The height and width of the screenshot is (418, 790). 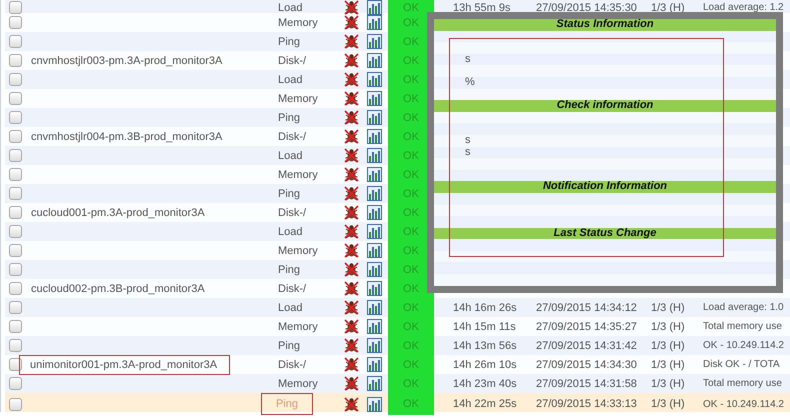 I want to click on service-row: unimonitor001-pm.3A-prod_monitor3A Disk-/ OK 14h 26m 10s 27/09/2015 14:34:30 1/3 (H) Disk OK - / TOTA, so click(x=397, y=364).